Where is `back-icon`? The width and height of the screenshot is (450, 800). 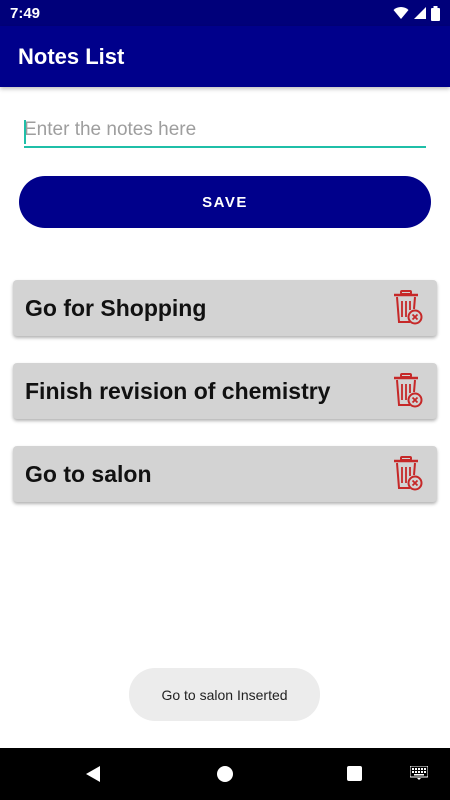 back-icon is located at coordinates (93, 774).